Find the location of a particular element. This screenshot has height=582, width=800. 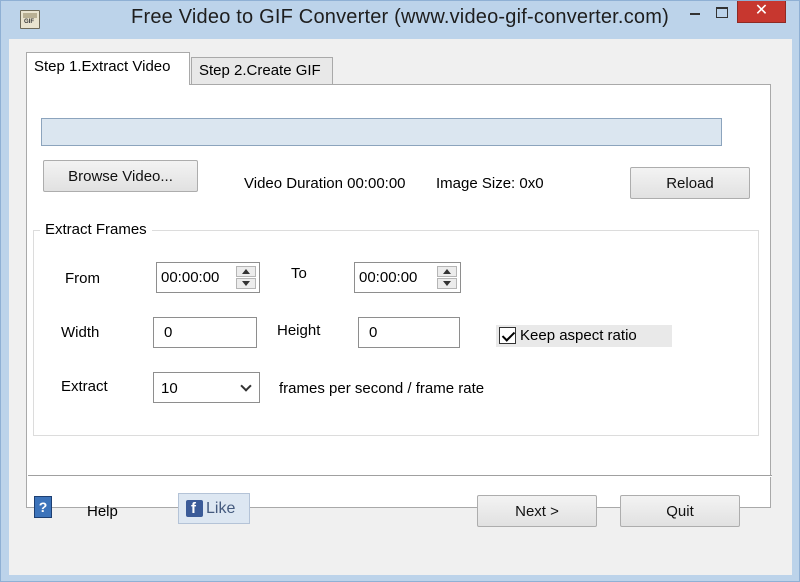

from-spin-arrows is located at coordinates (246, 277).